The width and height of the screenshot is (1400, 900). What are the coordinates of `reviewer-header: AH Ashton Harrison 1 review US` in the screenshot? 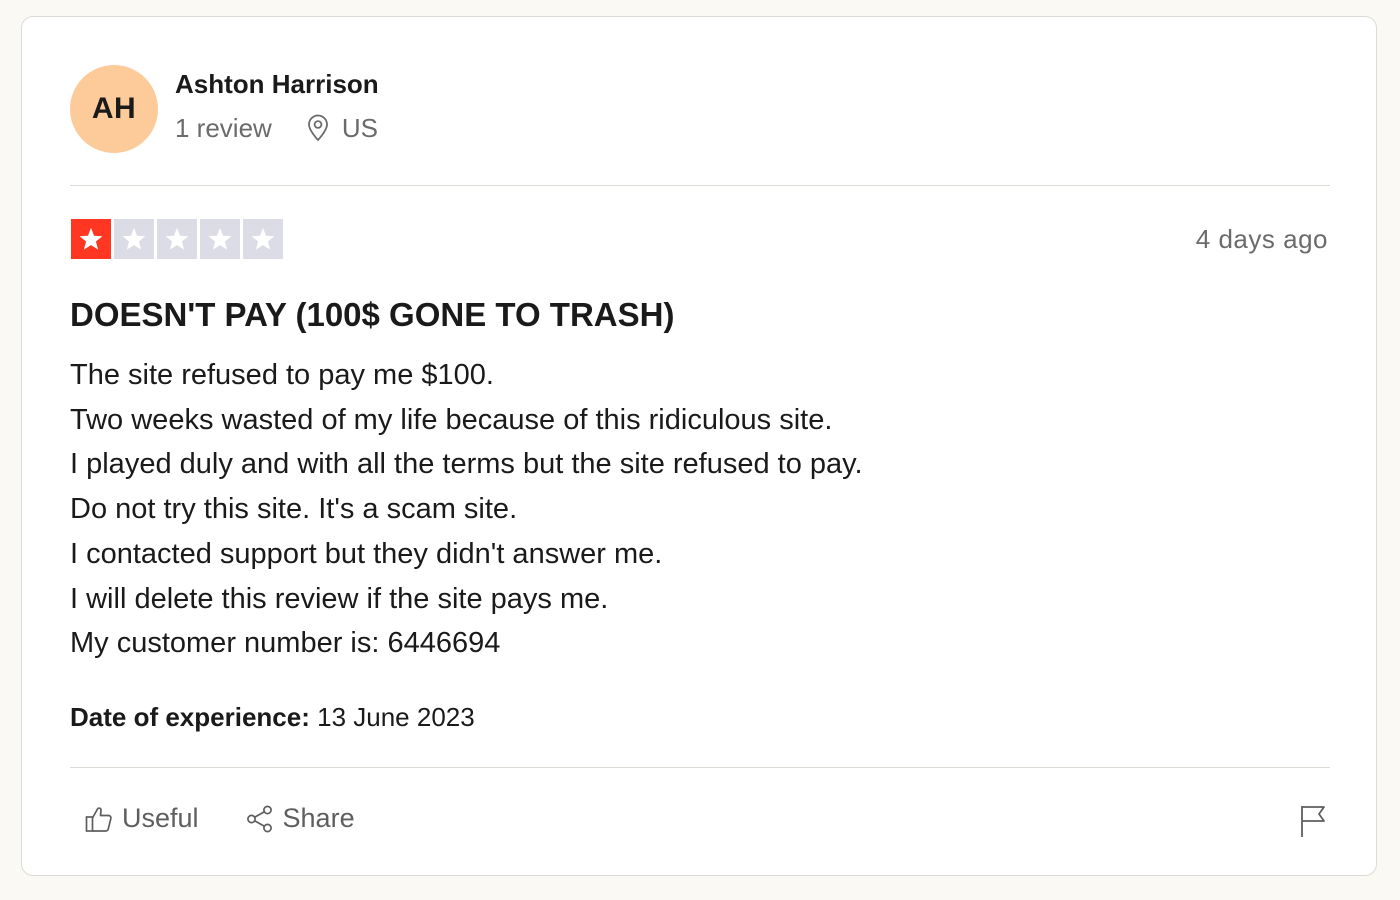 It's located at (224, 109).